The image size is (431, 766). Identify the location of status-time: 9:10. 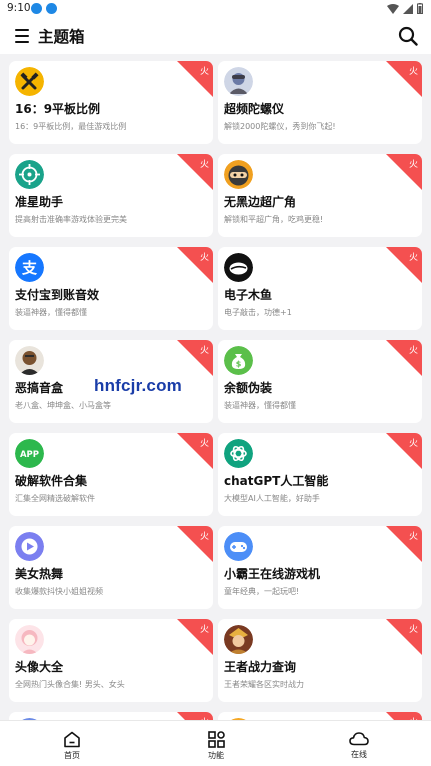
(19, 8).